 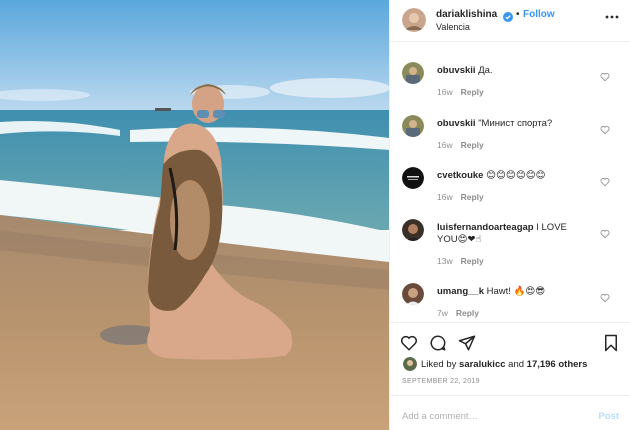 What do you see at coordinates (515, 123) in the screenshot?
I see `comment-body: "Минист спорта?` at bounding box center [515, 123].